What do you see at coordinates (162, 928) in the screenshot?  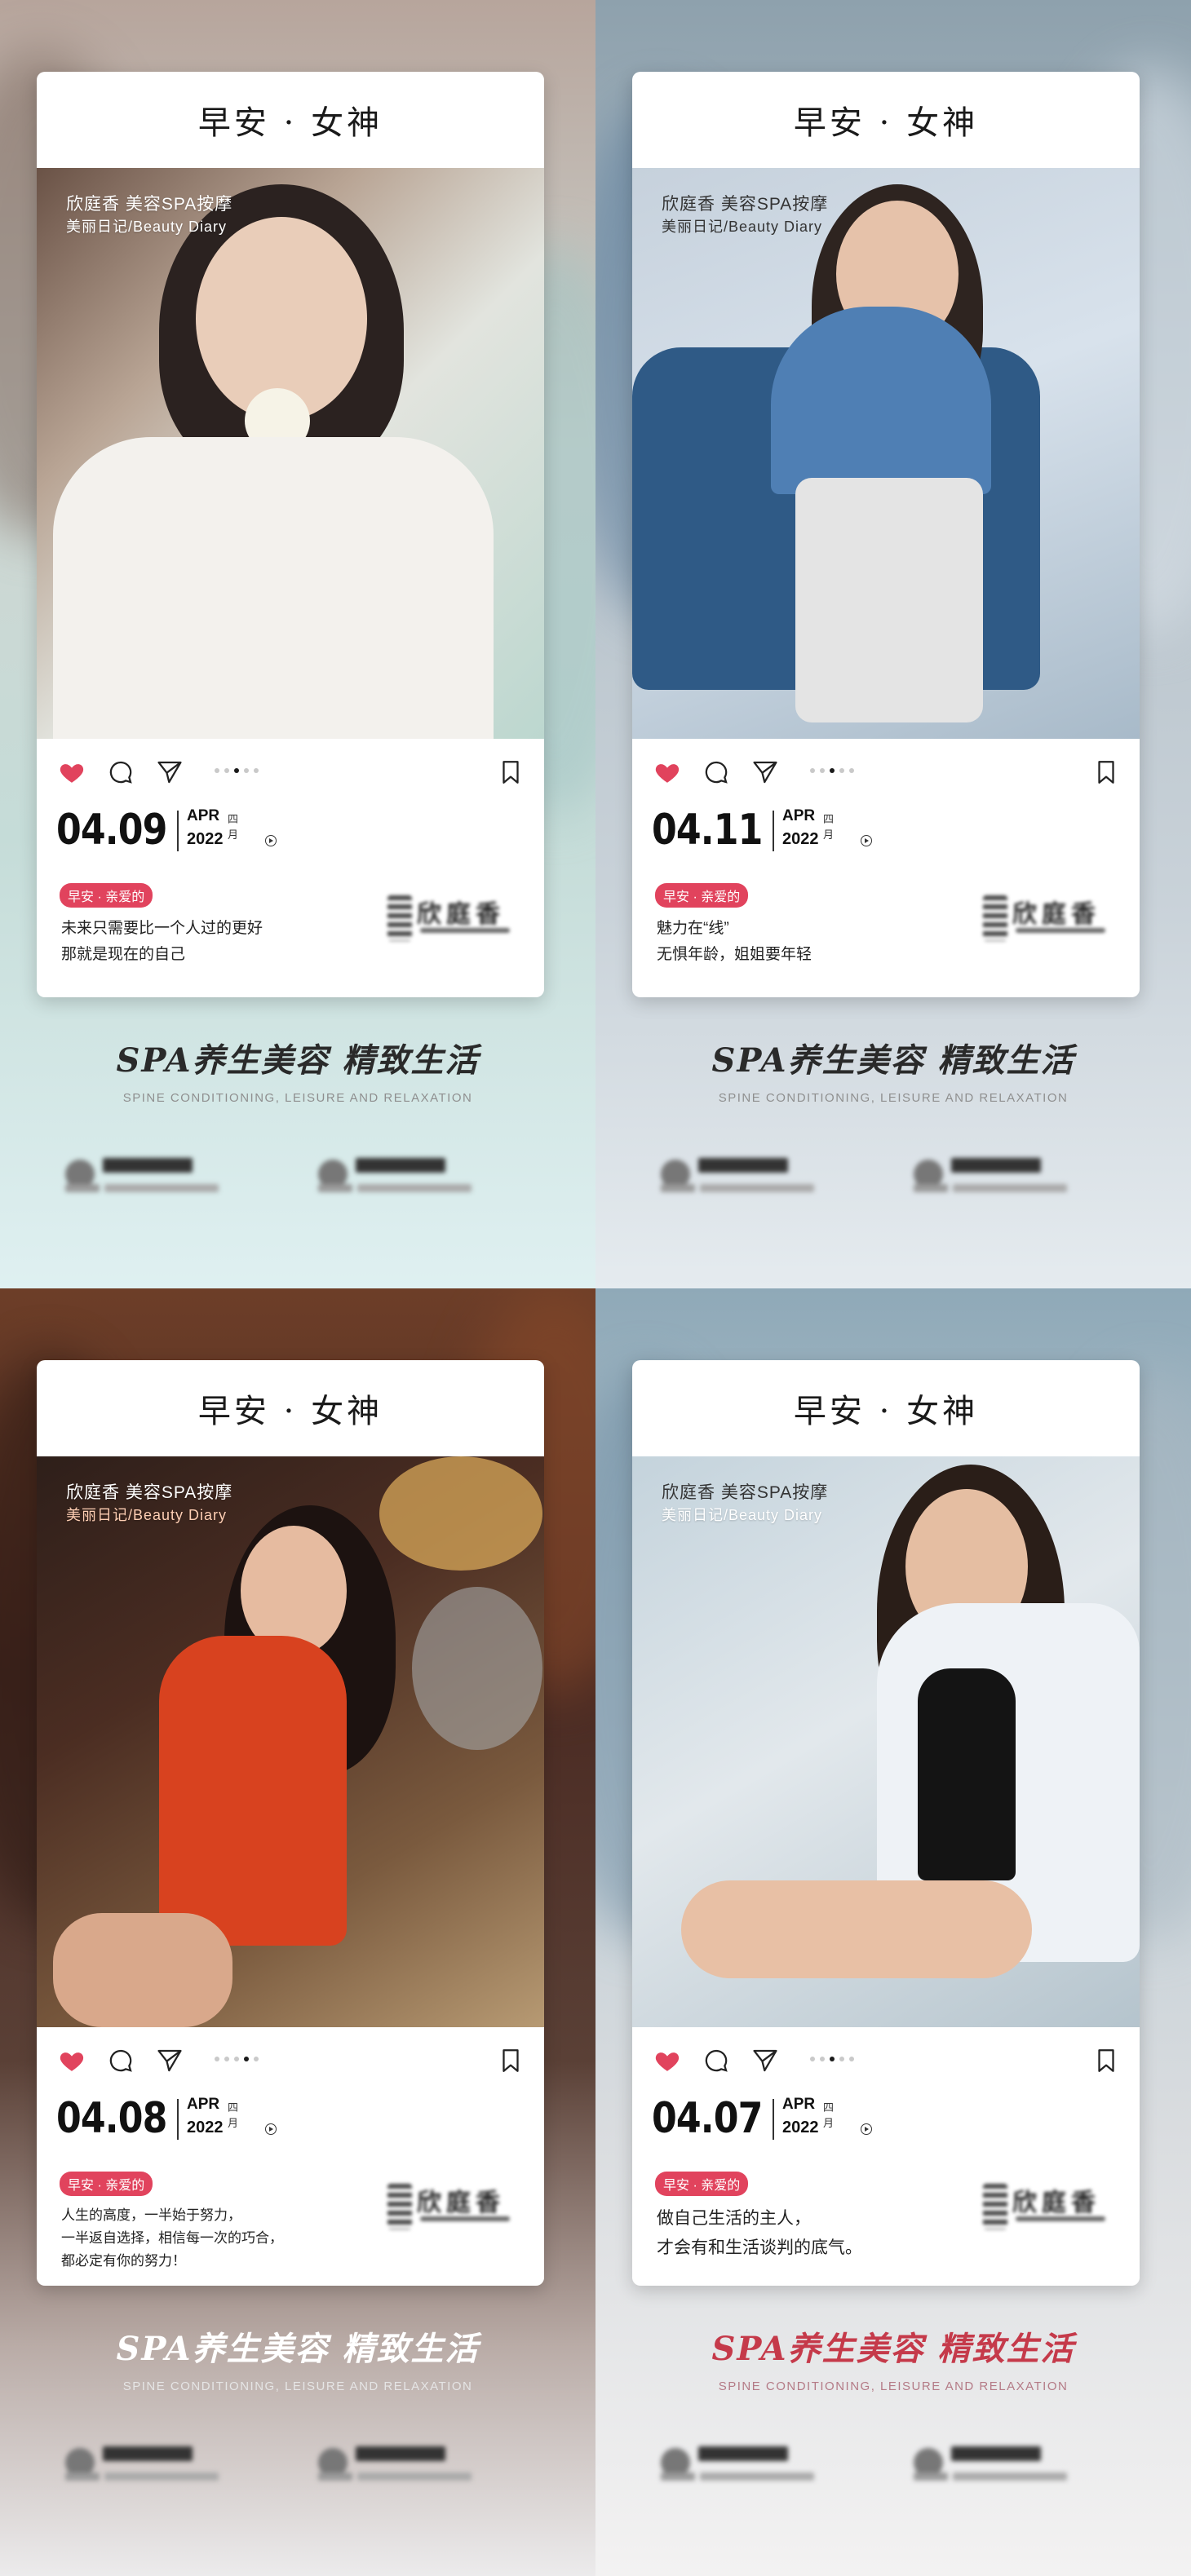 I see `message-line: 未来只需要比一个人过的更好` at bounding box center [162, 928].